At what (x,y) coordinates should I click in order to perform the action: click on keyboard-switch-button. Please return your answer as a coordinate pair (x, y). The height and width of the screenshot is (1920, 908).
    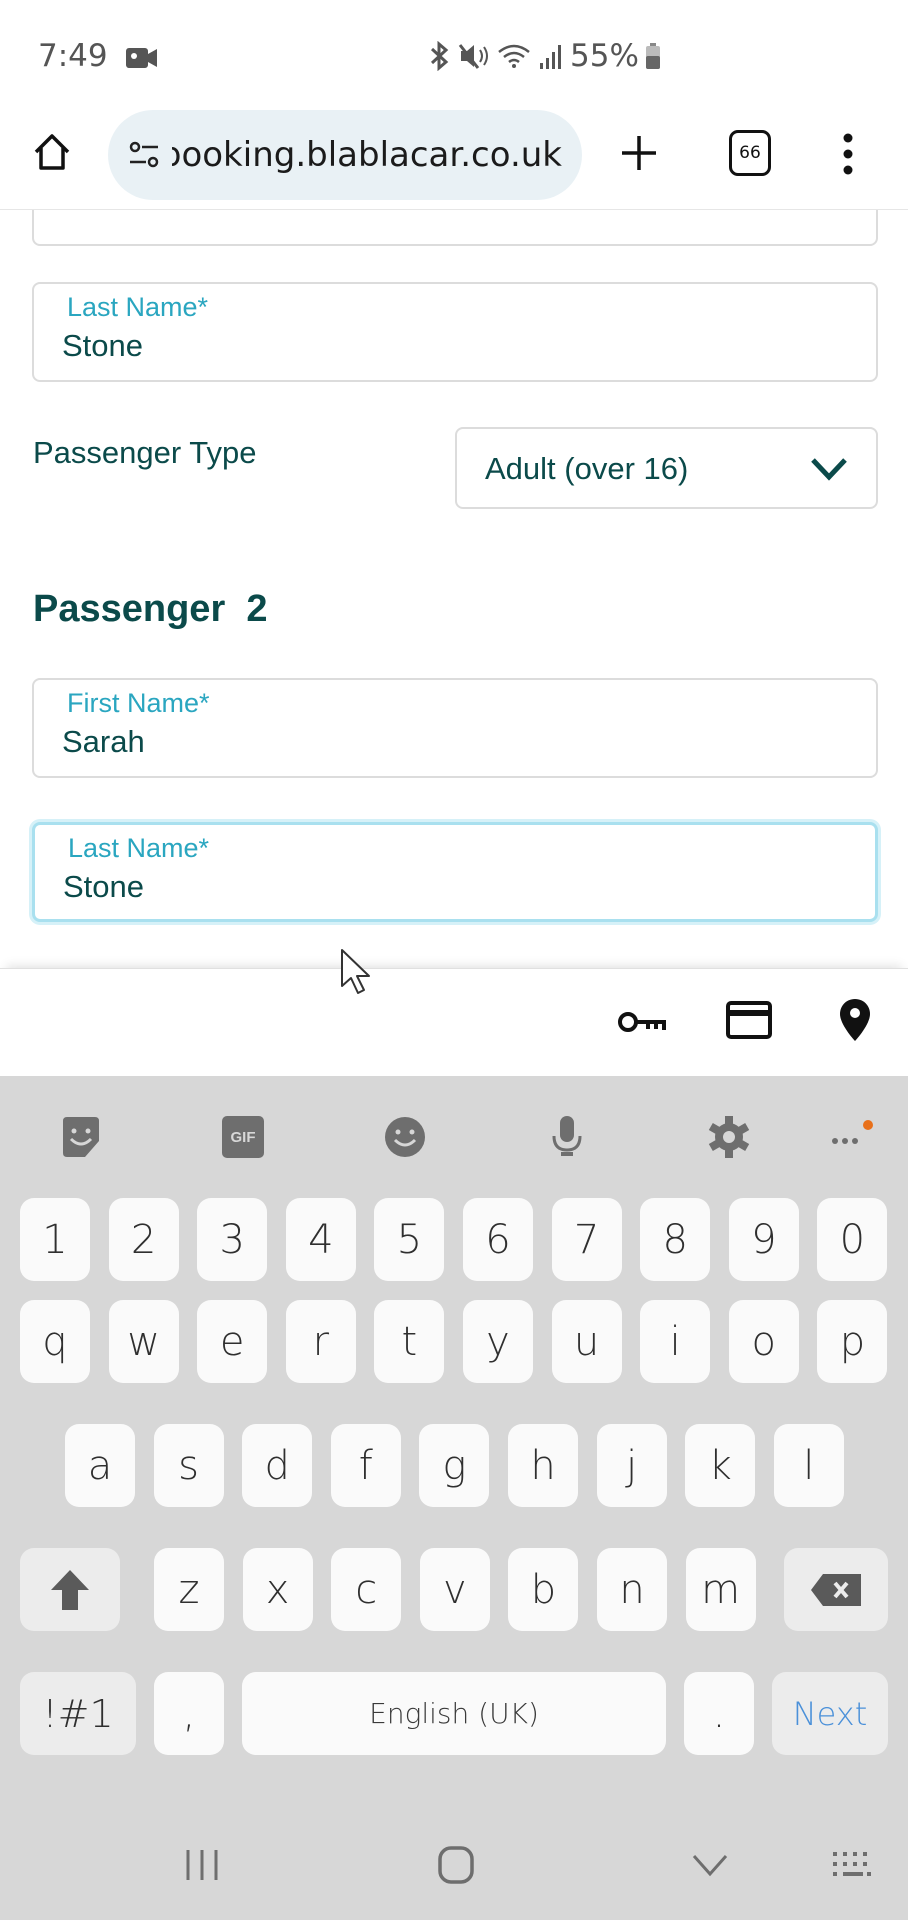
    Looking at the image, I should click on (853, 1865).